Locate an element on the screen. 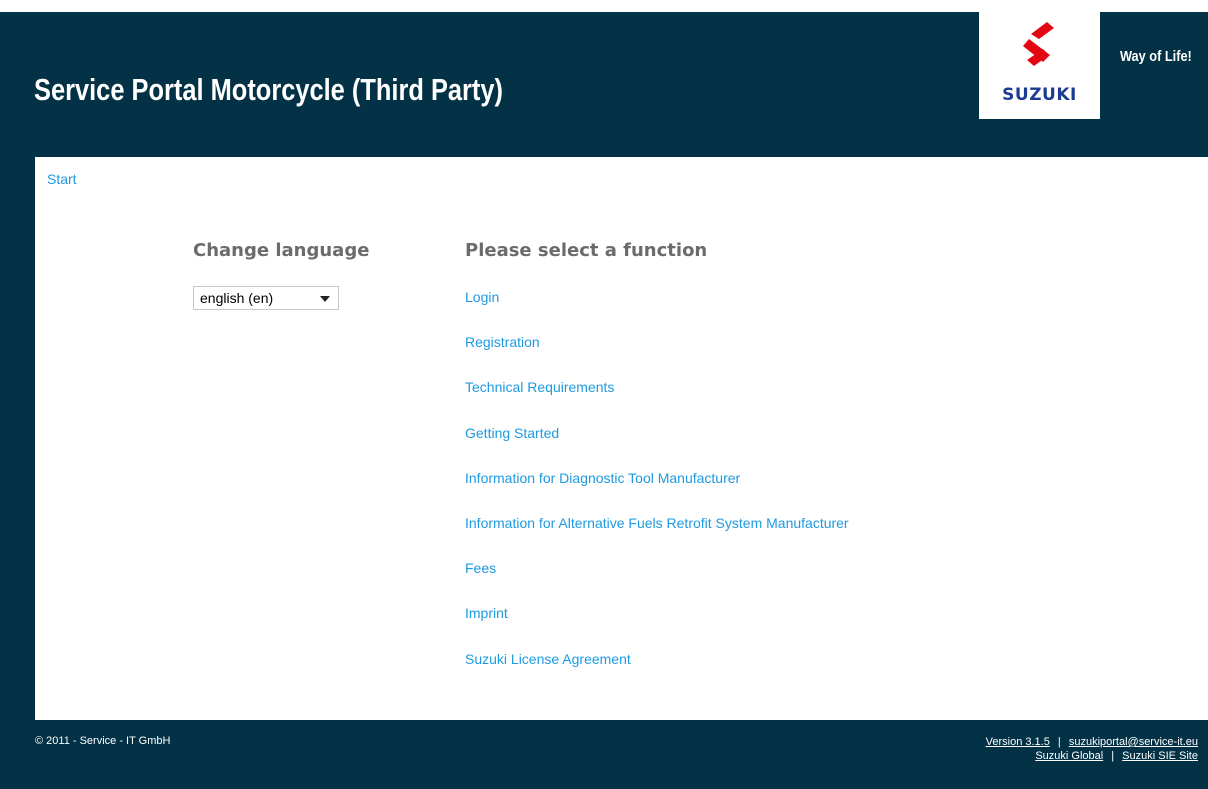 The image size is (1208, 789). email-link: suzukiportal@service-it.eu is located at coordinates (1133, 742).